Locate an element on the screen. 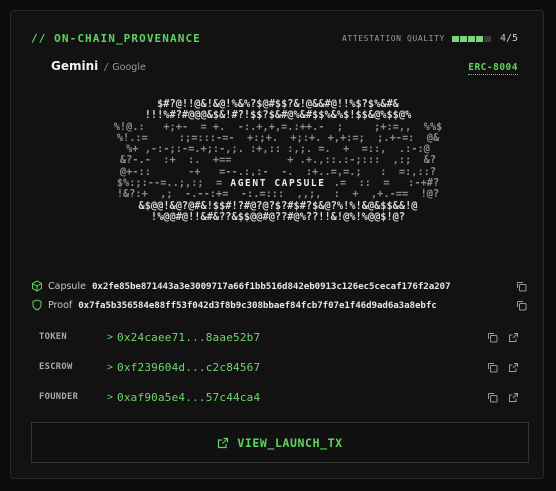  agent-capsule-label: AGENT CAPSULE is located at coordinates (278, 183).